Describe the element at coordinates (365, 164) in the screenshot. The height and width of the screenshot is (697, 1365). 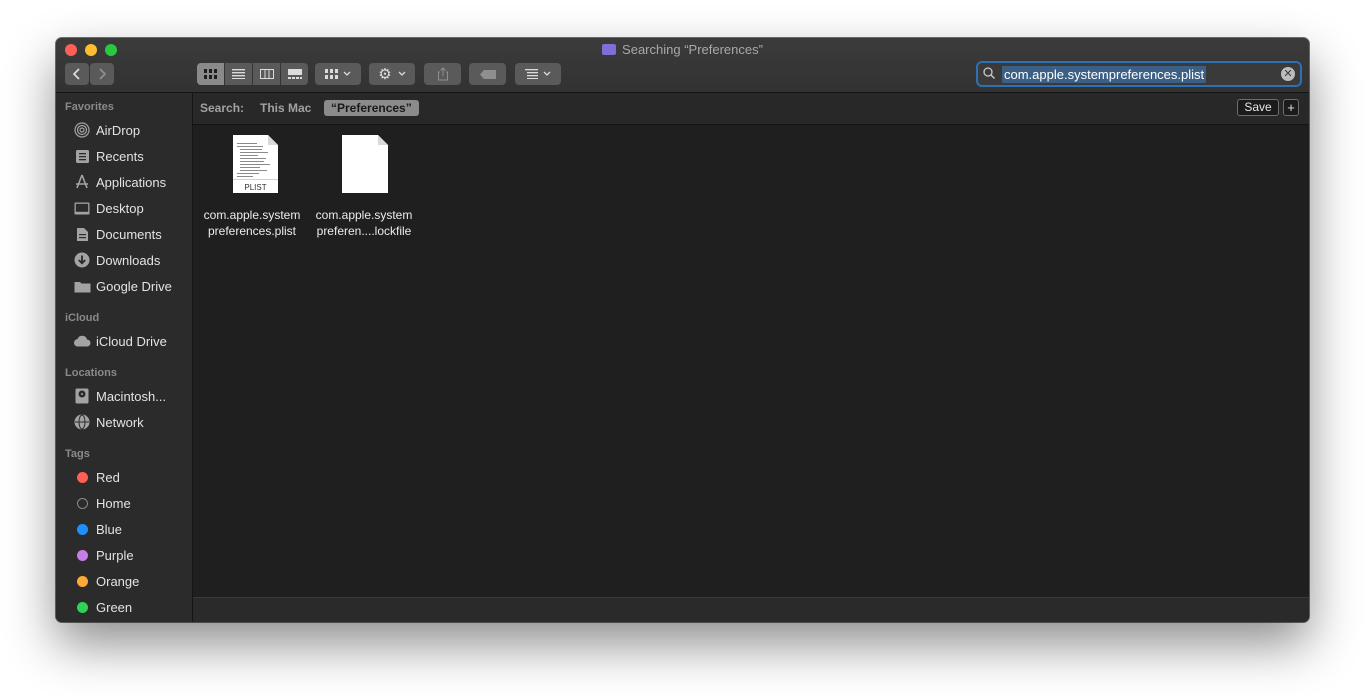
I see `blank-file-icon` at that location.